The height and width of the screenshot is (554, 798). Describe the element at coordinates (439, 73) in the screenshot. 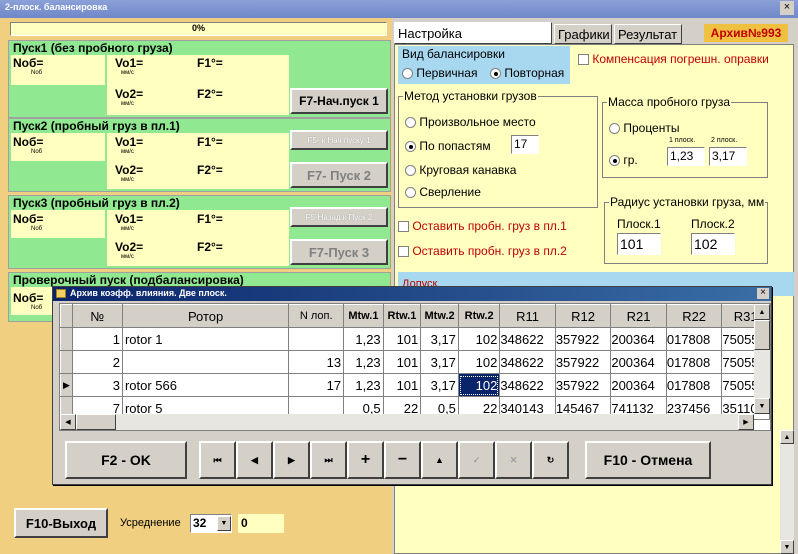

I see `radio-primary: Первичная` at that location.